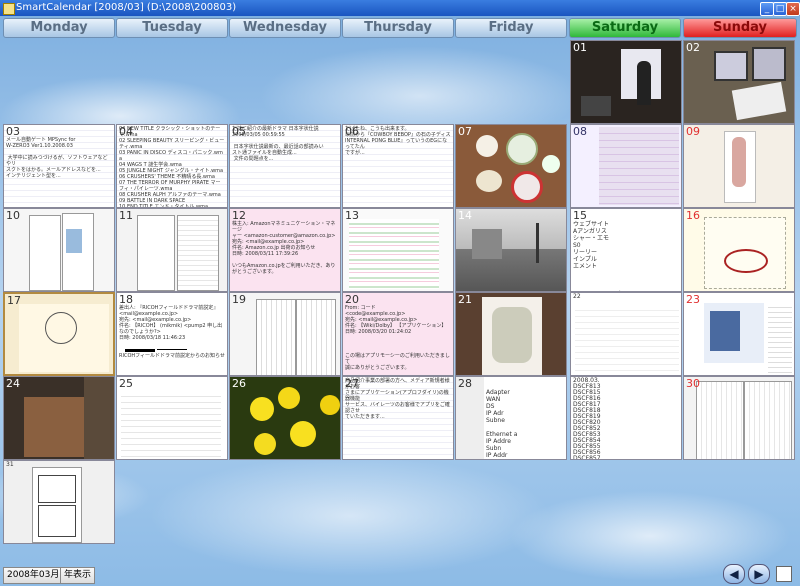 This screenshot has height=586, width=800. I want to click on flowers-image, so click(262, 409).